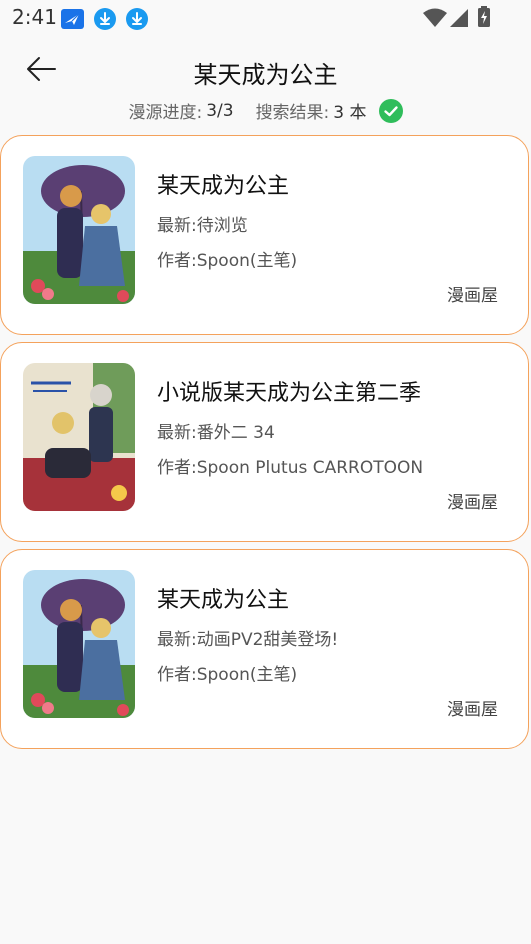  What do you see at coordinates (289, 393) in the screenshot?
I see `manga-title: 小说版某天成为公主第二季` at bounding box center [289, 393].